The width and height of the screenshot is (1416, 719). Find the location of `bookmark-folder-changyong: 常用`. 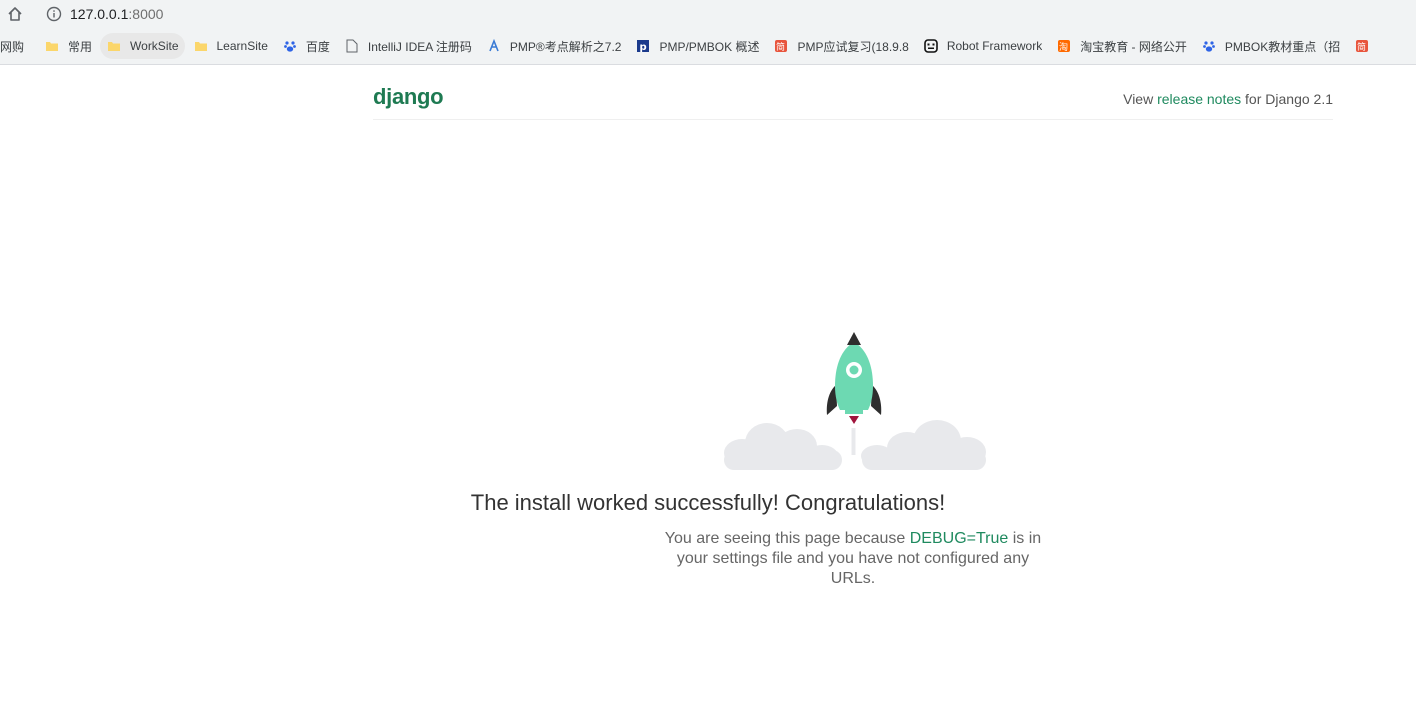

bookmark-folder-changyong: 常用 is located at coordinates (68, 46).